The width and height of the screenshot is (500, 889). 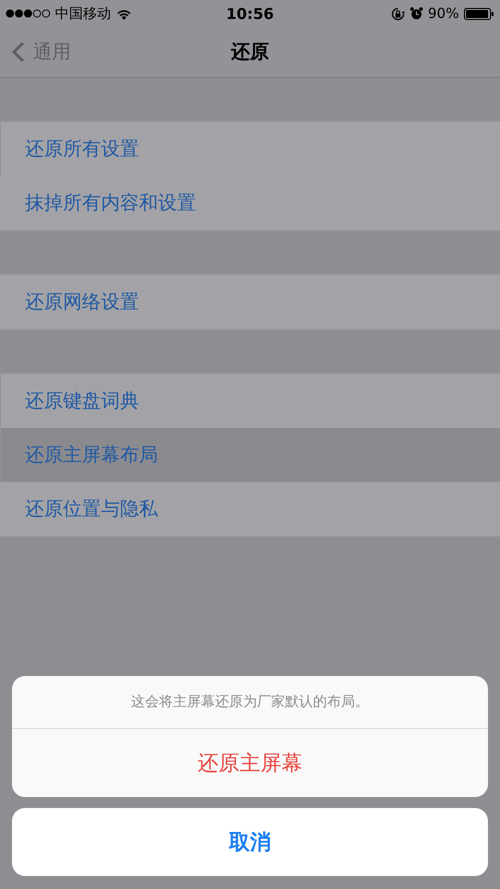 I want to click on page-title: 还原, so click(x=250, y=52).